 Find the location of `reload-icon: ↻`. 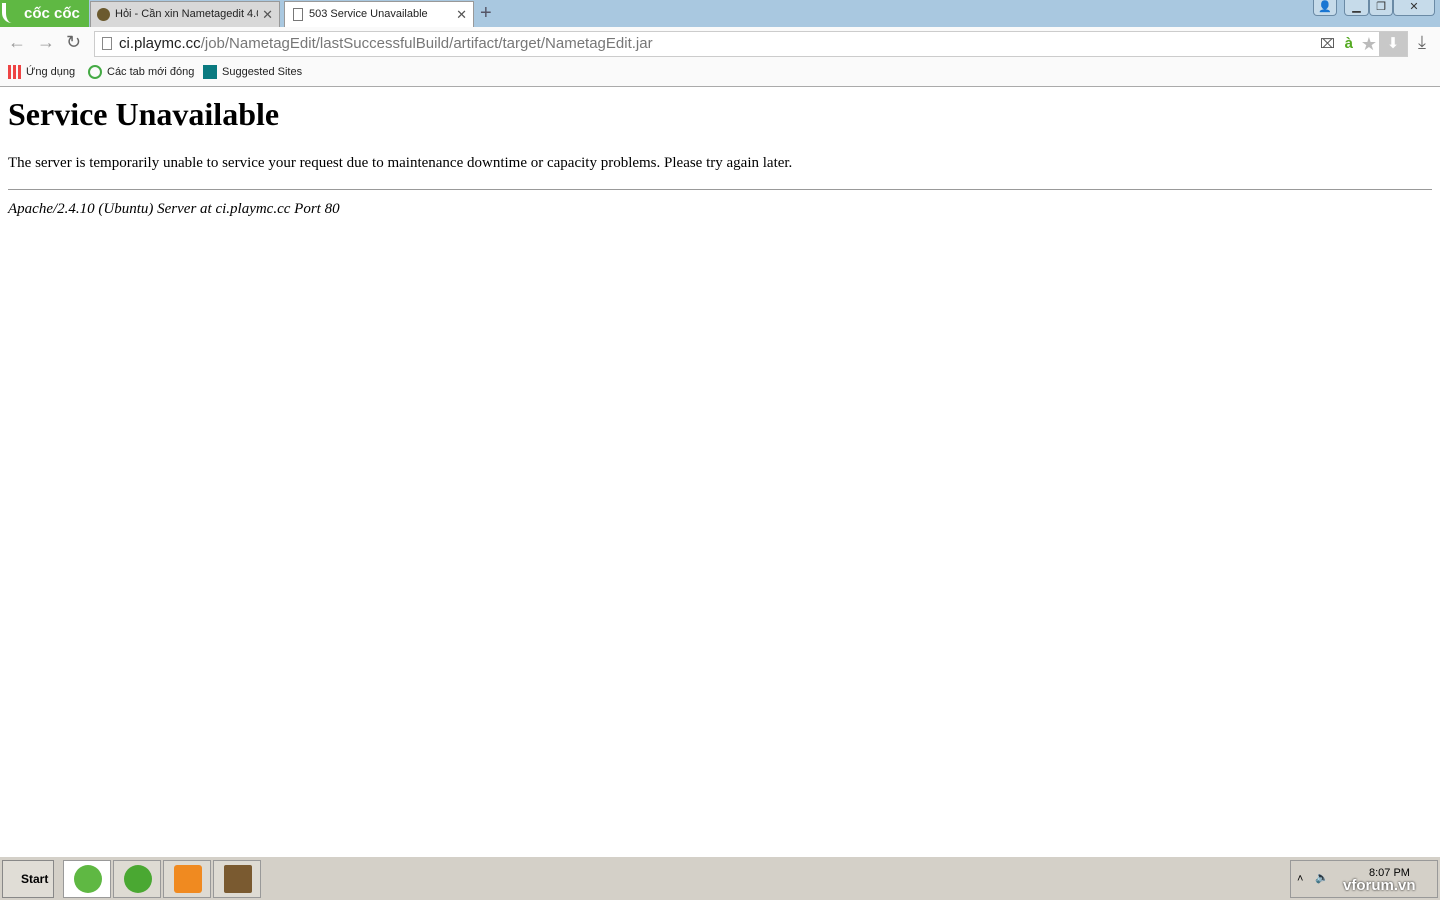

reload-icon: ↻ is located at coordinates (73, 42).